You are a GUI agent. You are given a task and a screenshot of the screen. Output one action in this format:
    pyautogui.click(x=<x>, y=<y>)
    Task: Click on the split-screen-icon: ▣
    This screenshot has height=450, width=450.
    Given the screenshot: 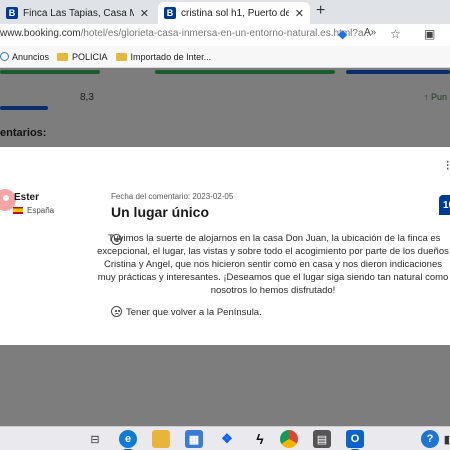 What is the action you would take?
    pyautogui.click(x=429, y=34)
    